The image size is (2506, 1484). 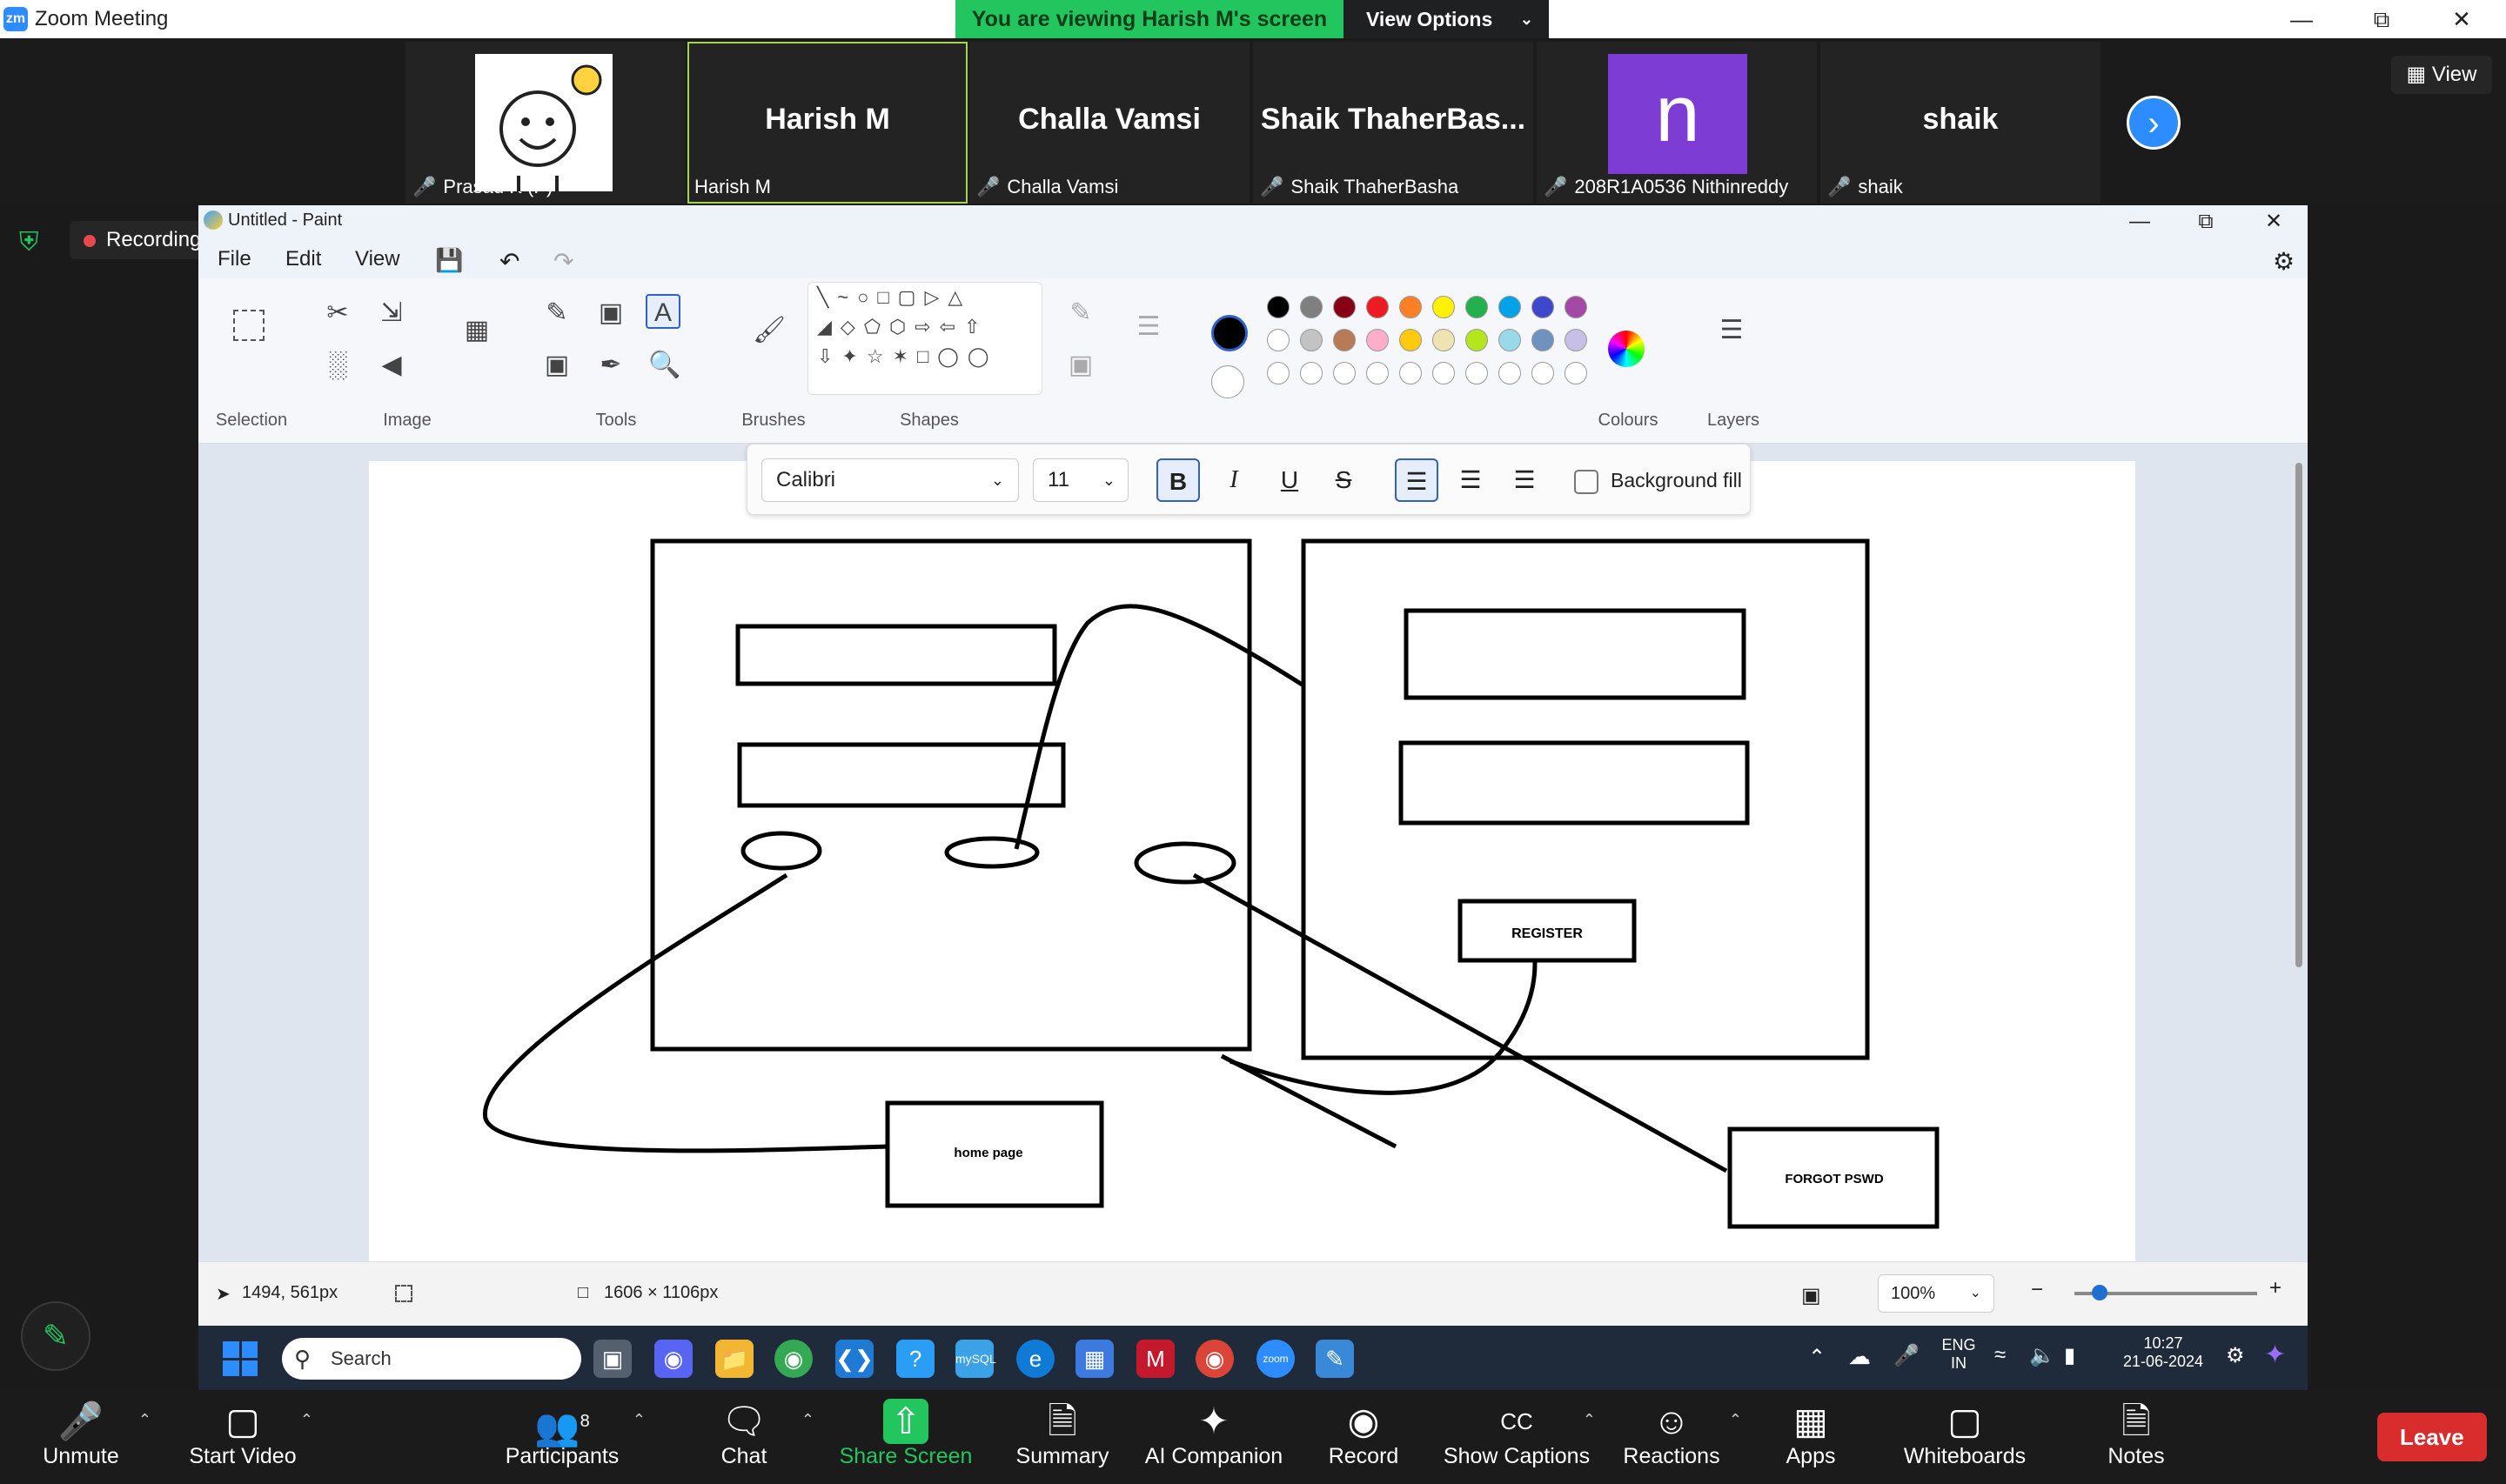 What do you see at coordinates (1906, 1355) in the screenshot?
I see `microphone-icon: 🎤` at bounding box center [1906, 1355].